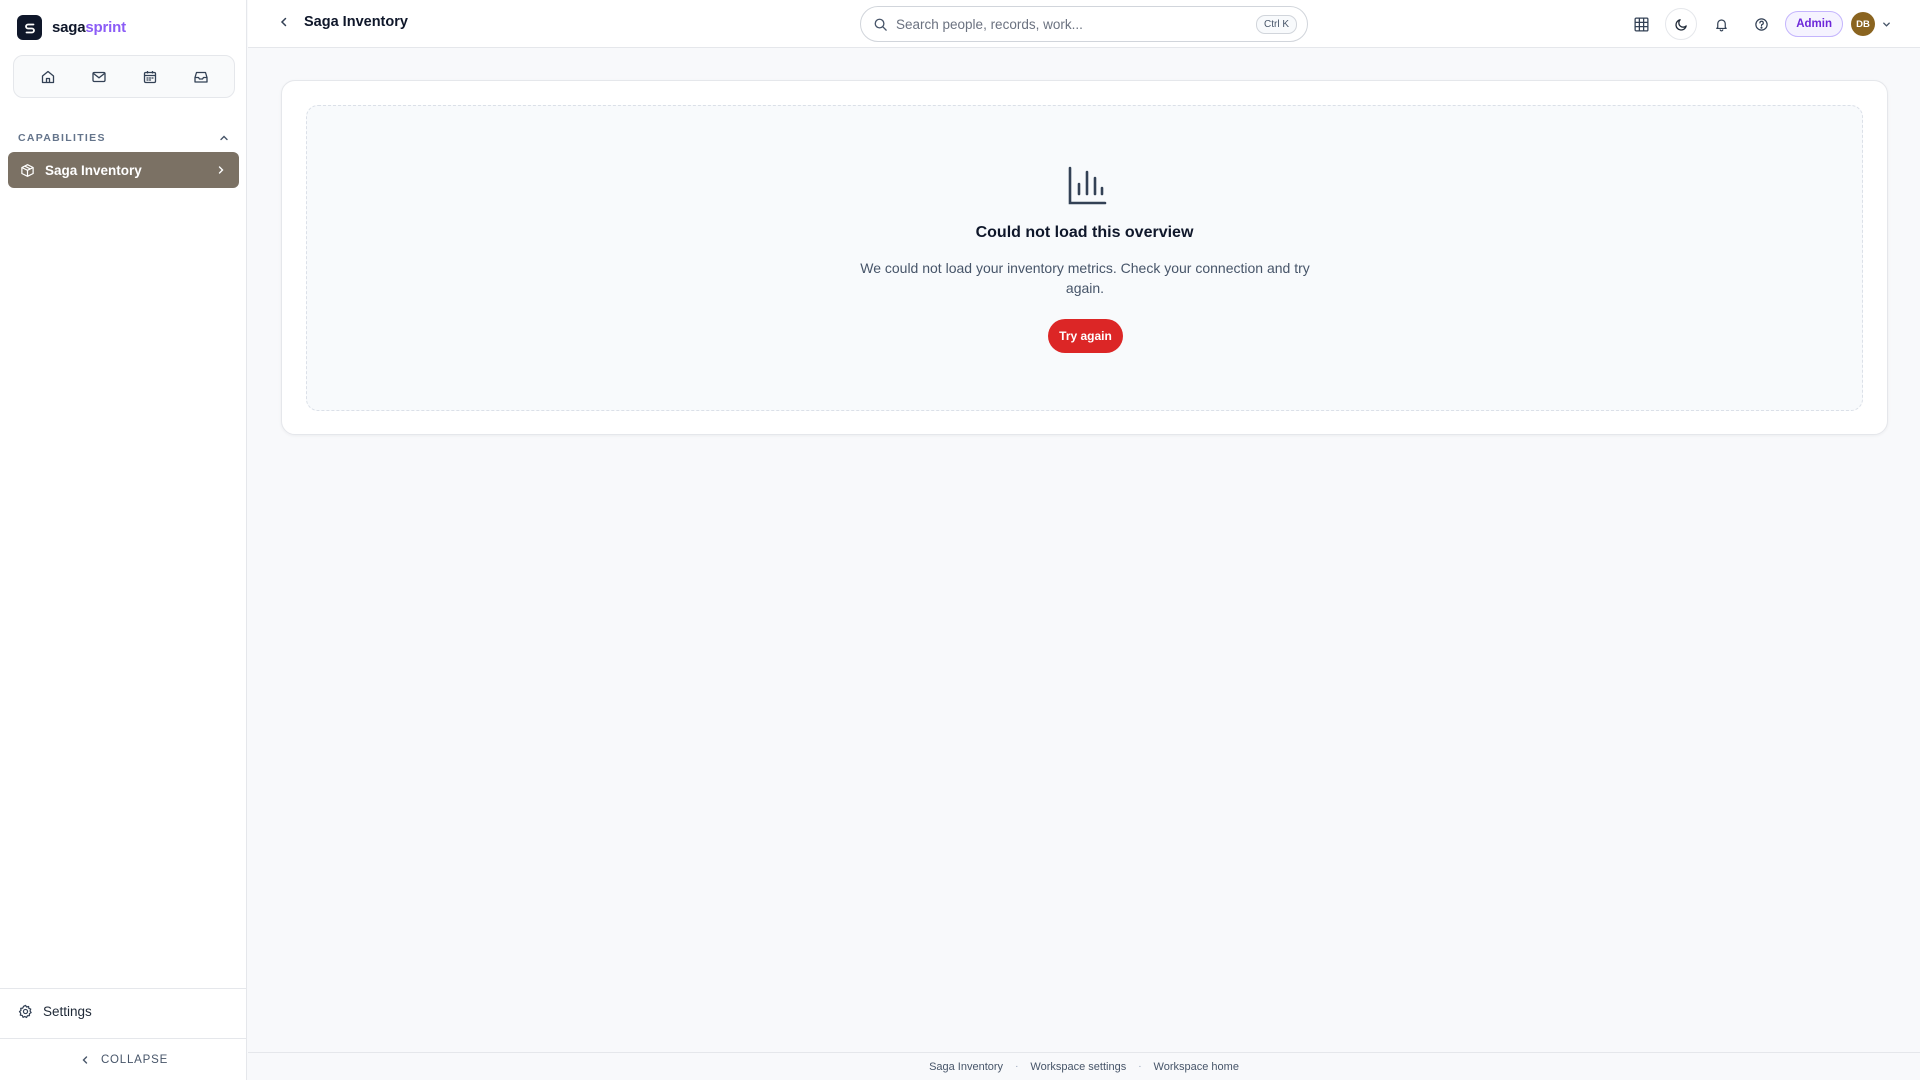 The image size is (1920, 1080). Describe the element at coordinates (201, 77) in the screenshot. I see `inbox-icon` at that location.